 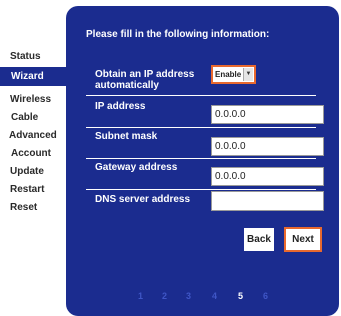 I want to click on obtain-ip-select: Enable ▼, so click(x=233, y=74).